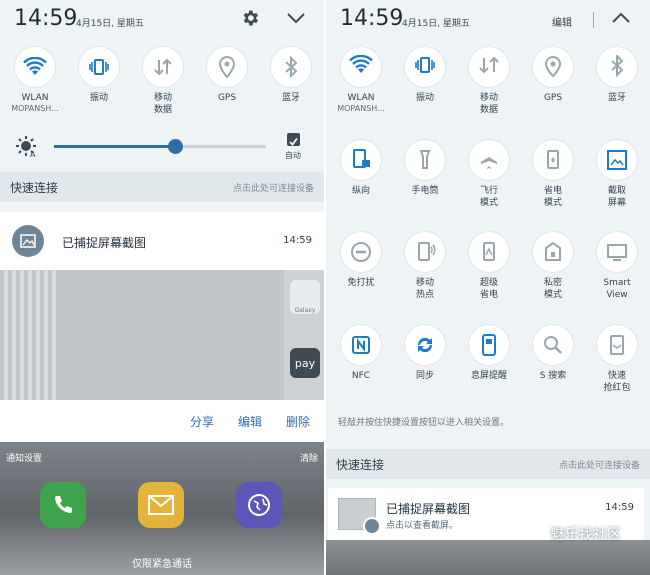 This screenshot has width=650, height=575. I want to click on always-on-display-icon, so click(489, 345).